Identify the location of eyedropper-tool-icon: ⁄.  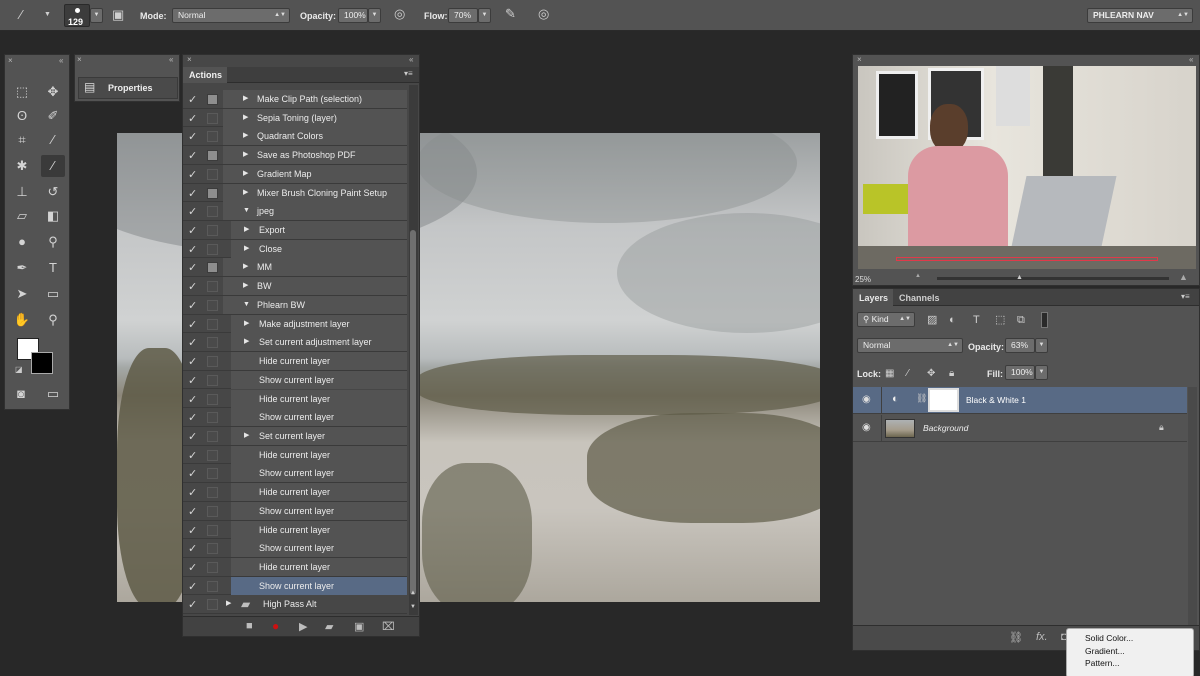
(53, 140).